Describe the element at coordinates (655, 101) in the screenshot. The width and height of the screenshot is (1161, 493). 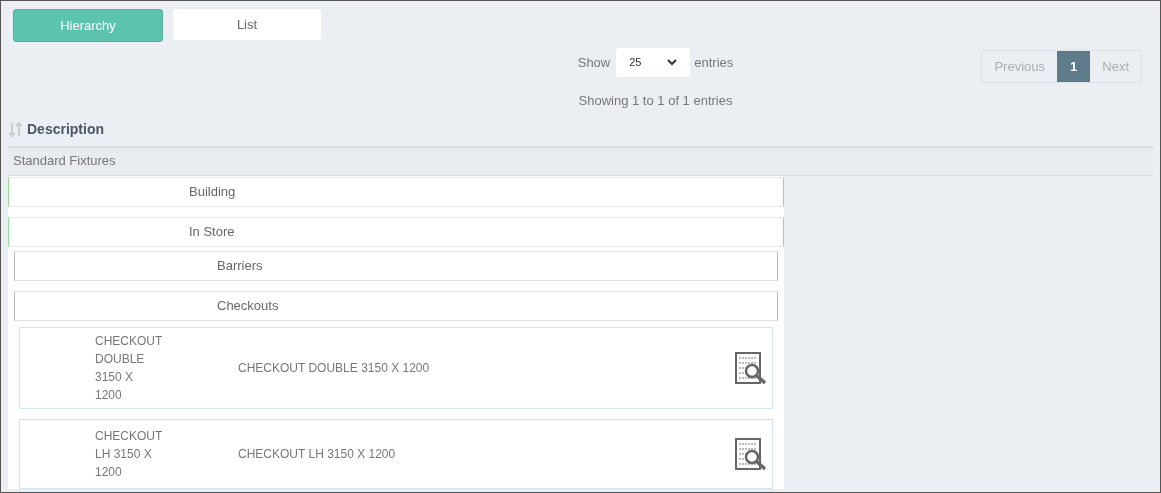
I see `entries-info: Showing 1 to 1 of 1 entries` at that location.